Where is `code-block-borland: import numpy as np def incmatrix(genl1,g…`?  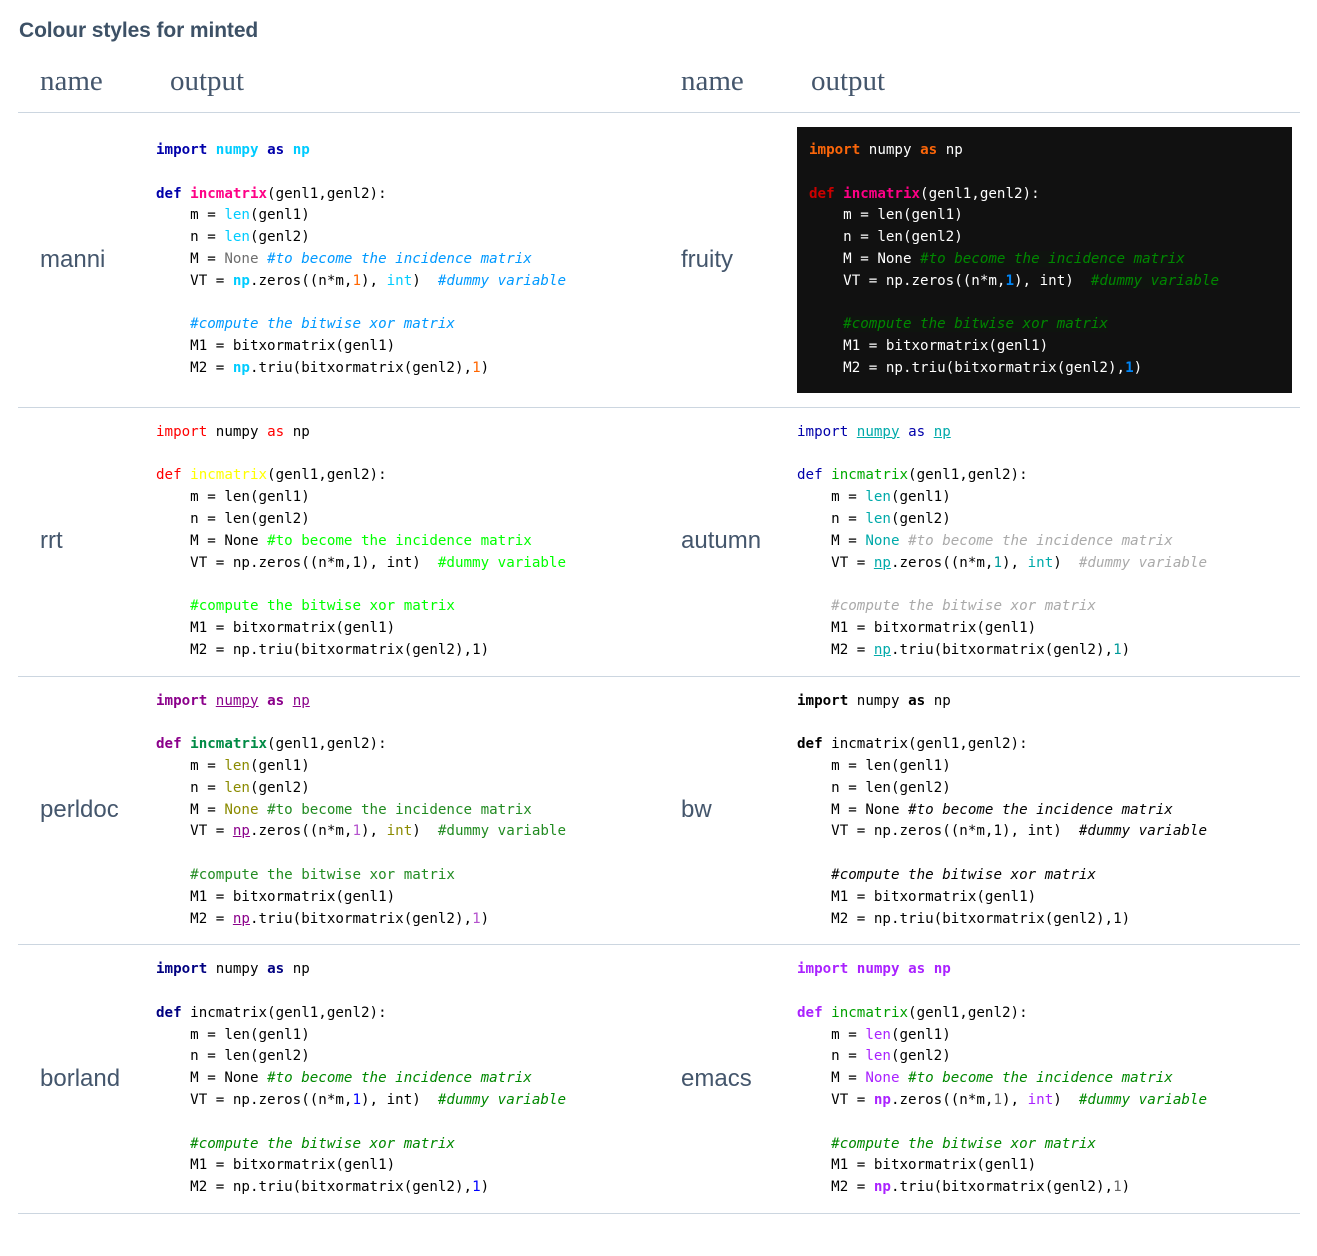
code-block-borland: import numpy as np def incmatrix(genl1,g… is located at coordinates (361, 1078).